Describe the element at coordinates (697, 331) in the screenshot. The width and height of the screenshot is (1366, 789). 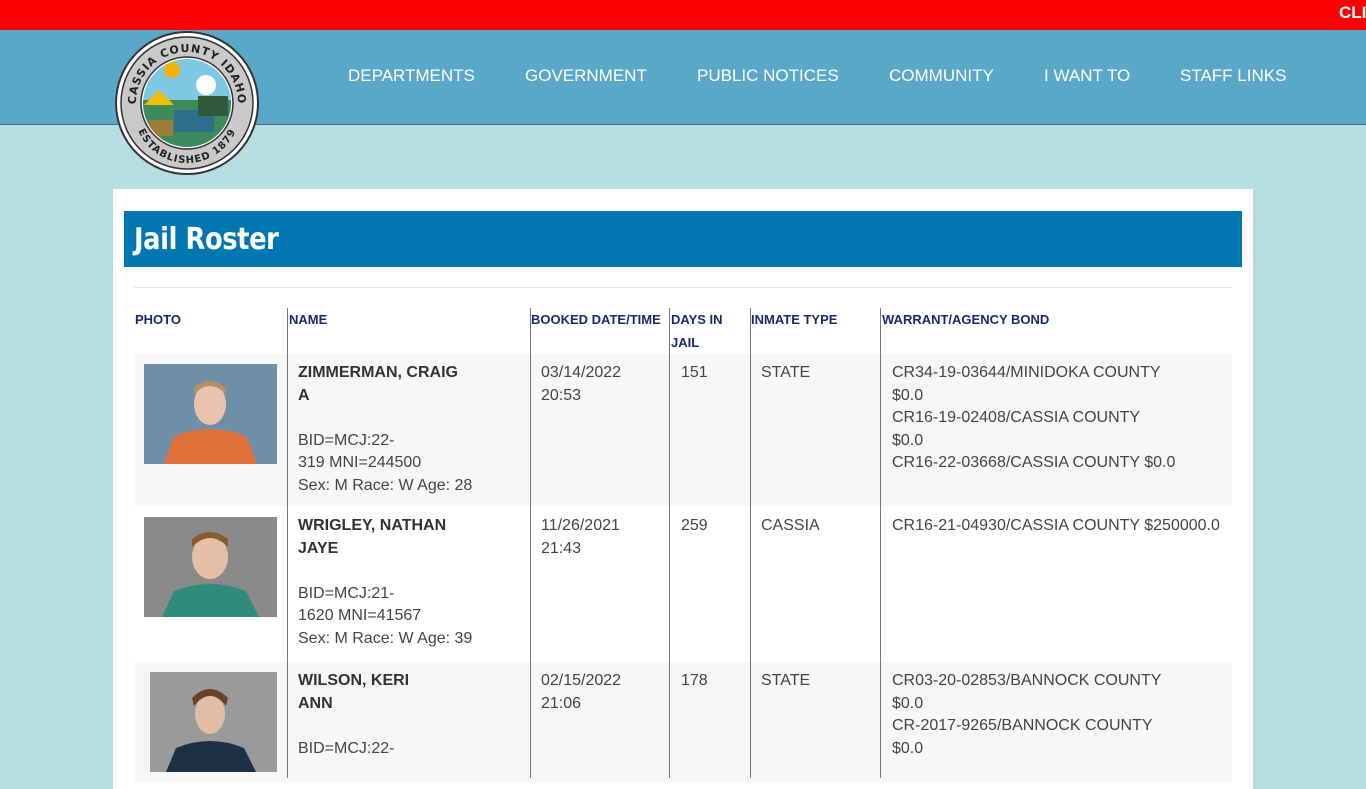
I see `col-header-days: DAYS IN JAIL` at that location.